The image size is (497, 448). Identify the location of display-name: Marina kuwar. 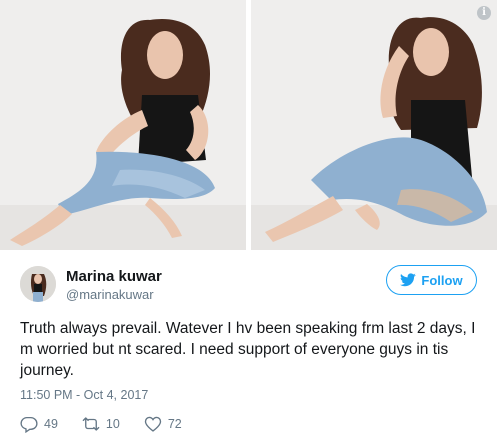
(114, 276).